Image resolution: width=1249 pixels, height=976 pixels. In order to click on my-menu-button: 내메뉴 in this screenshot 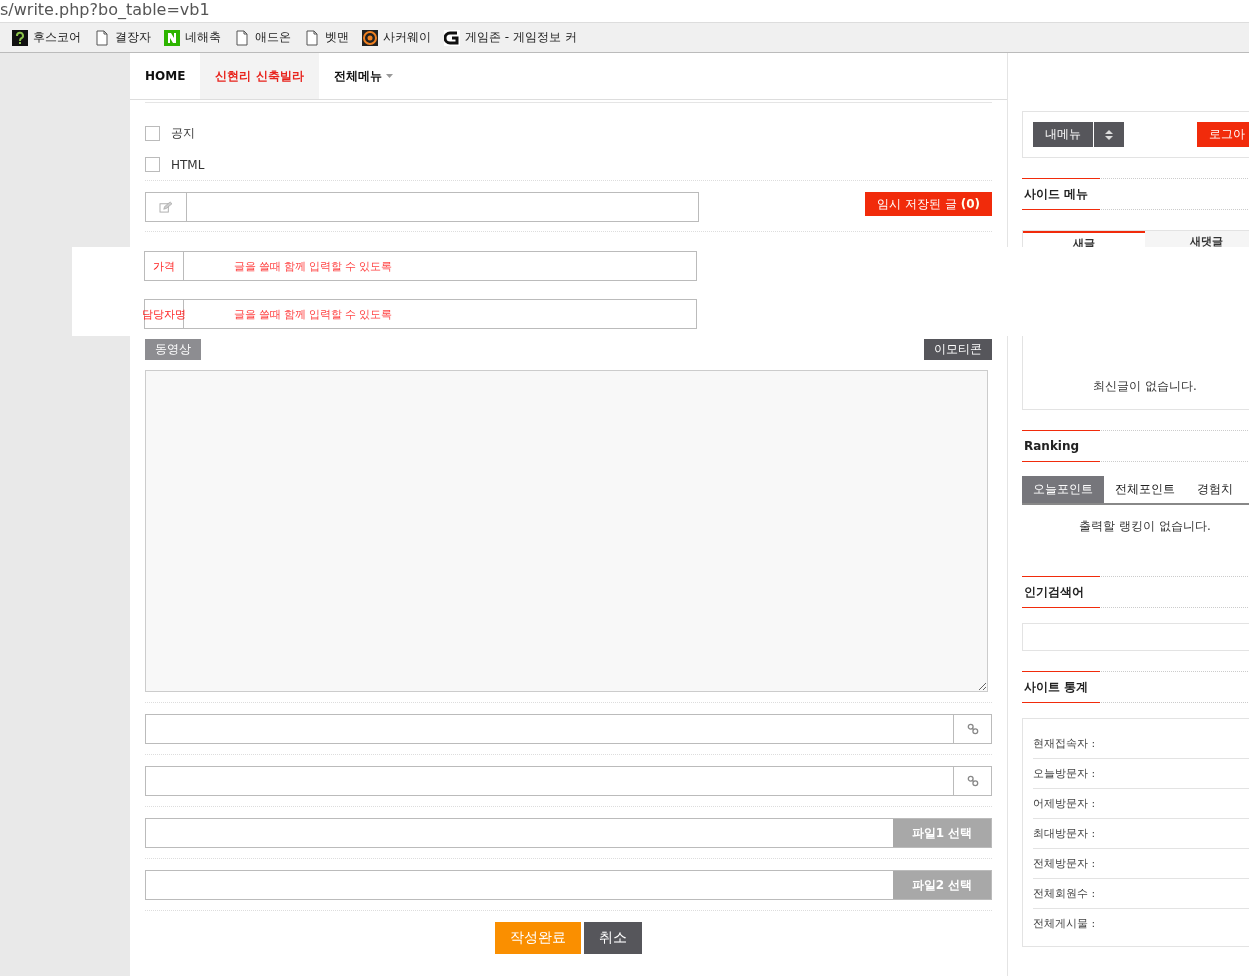, I will do `click(1063, 134)`.